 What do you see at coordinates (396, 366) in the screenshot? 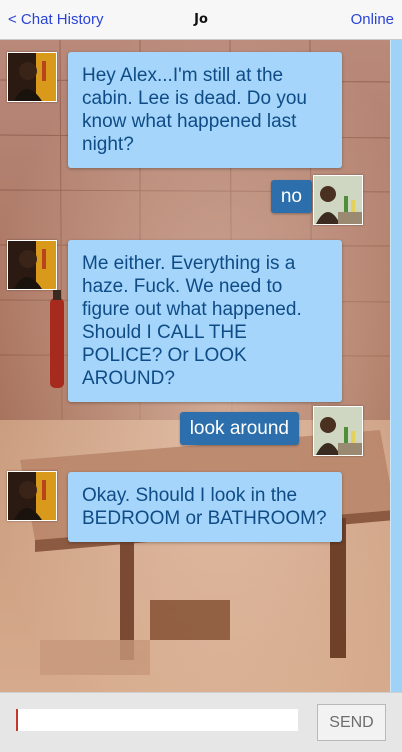
I see `chat-scrollbar` at bounding box center [396, 366].